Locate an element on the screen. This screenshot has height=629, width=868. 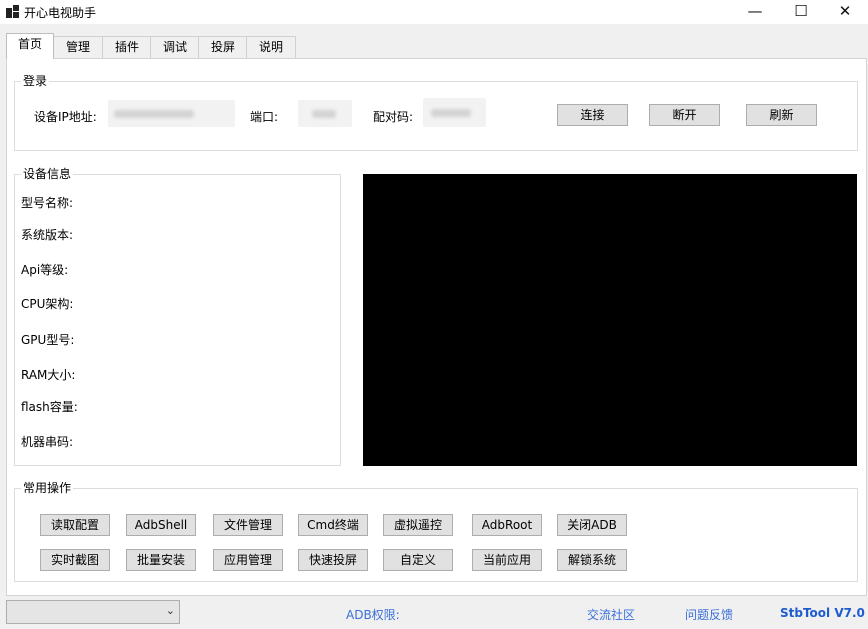
file-manager-button: 文件管理 is located at coordinates (248, 525).